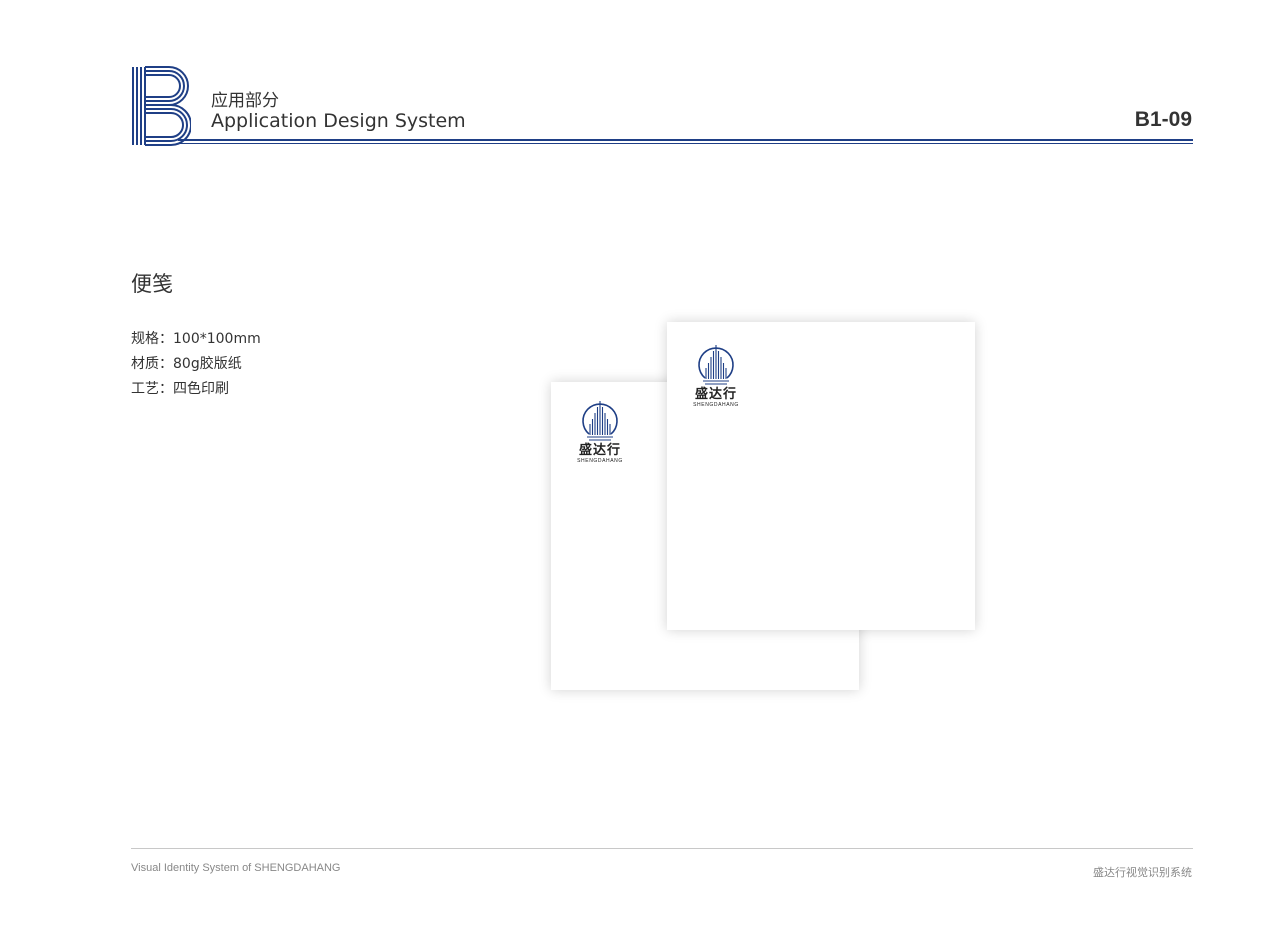 This screenshot has height=950, width=1280. What do you see at coordinates (152, 284) in the screenshot?
I see `item-title: 便笺` at bounding box center [152, 284].